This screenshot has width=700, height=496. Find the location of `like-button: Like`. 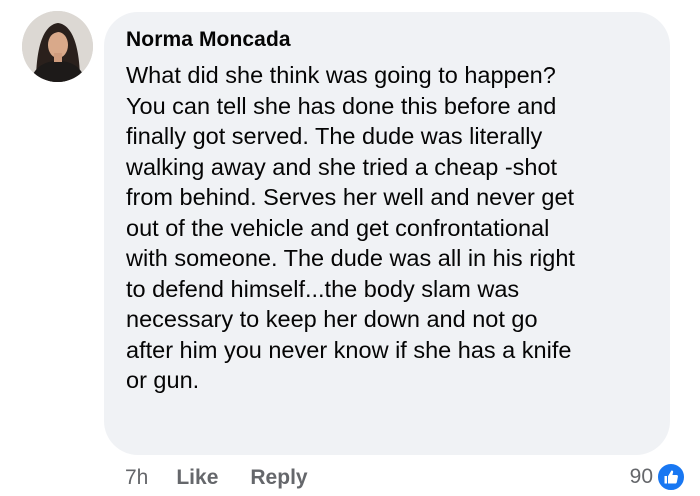

like-button: Like is located at coordinates (197, 478).